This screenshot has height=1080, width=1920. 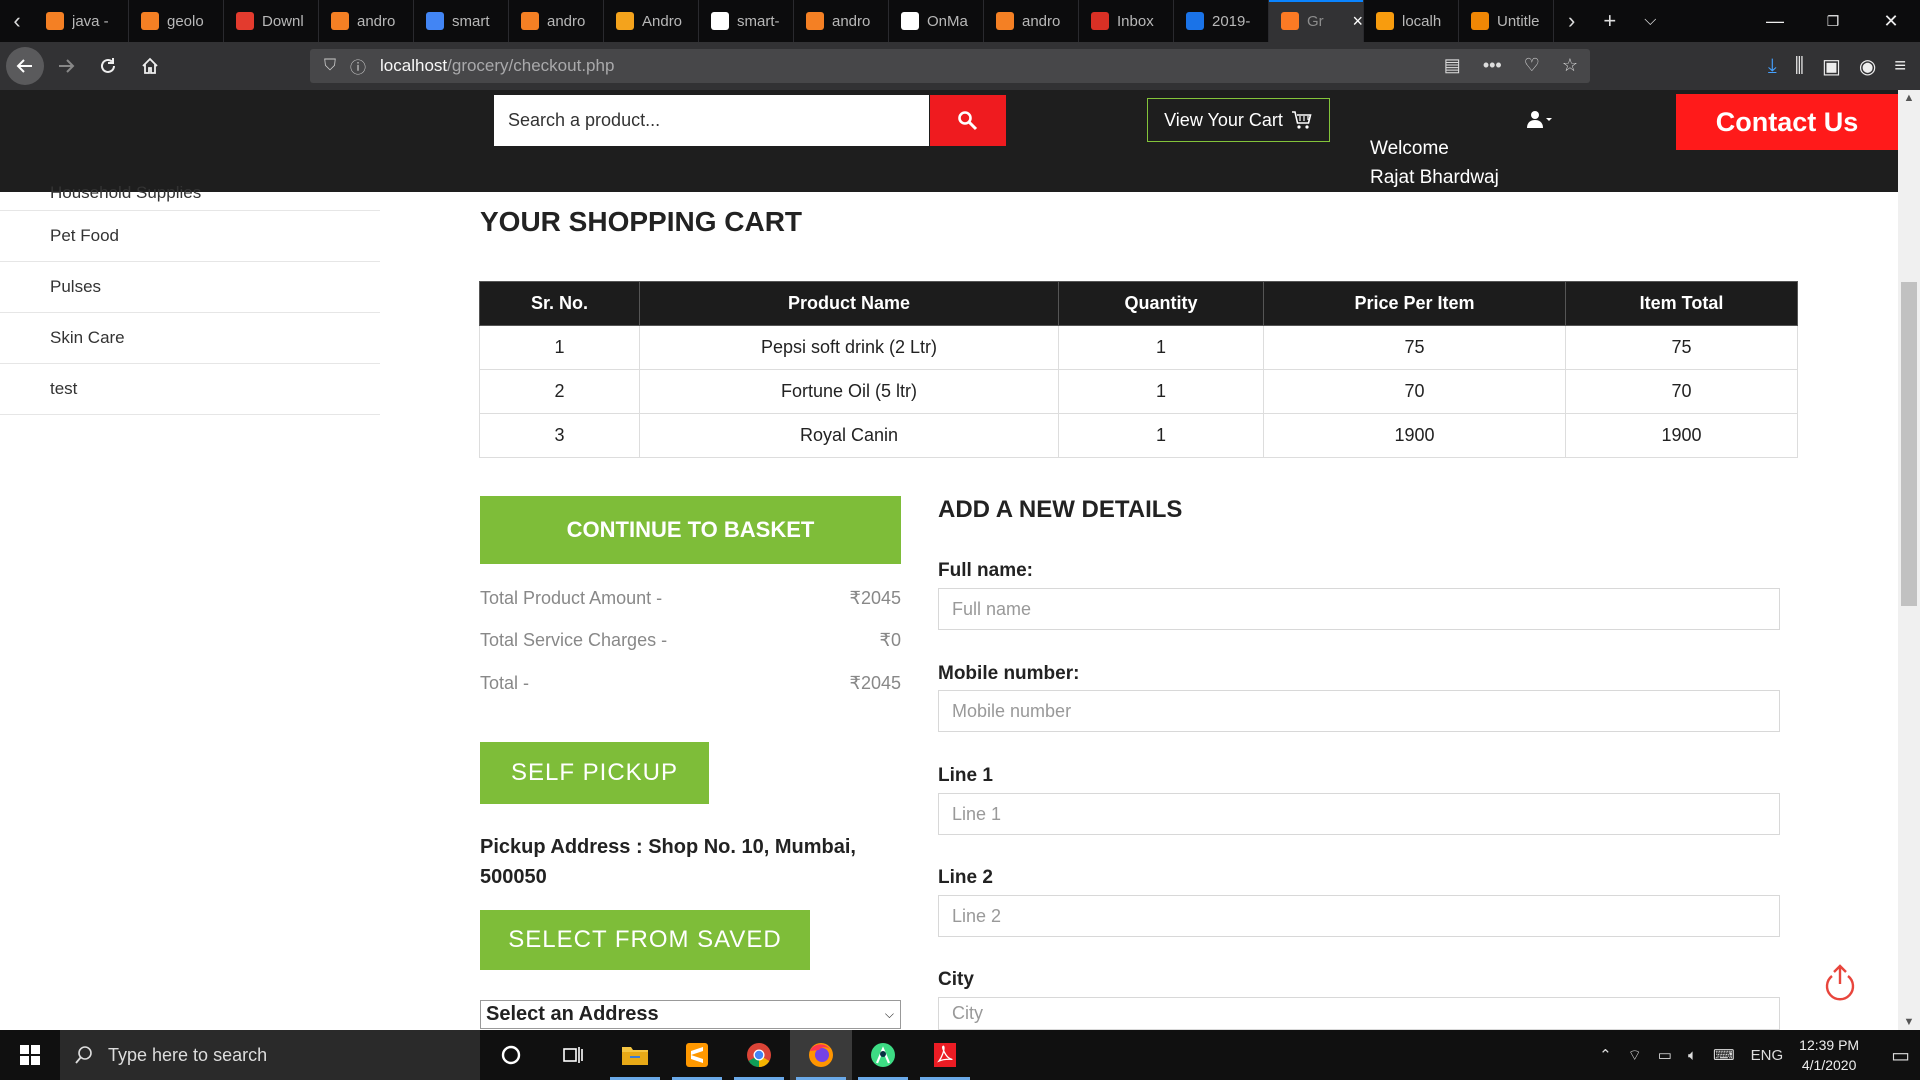 What do you see at coordinates (1650, 21) in the screenshot?
I see `tab-list-dropdown-icon: ⌵` at bounding box center [1650, 21].